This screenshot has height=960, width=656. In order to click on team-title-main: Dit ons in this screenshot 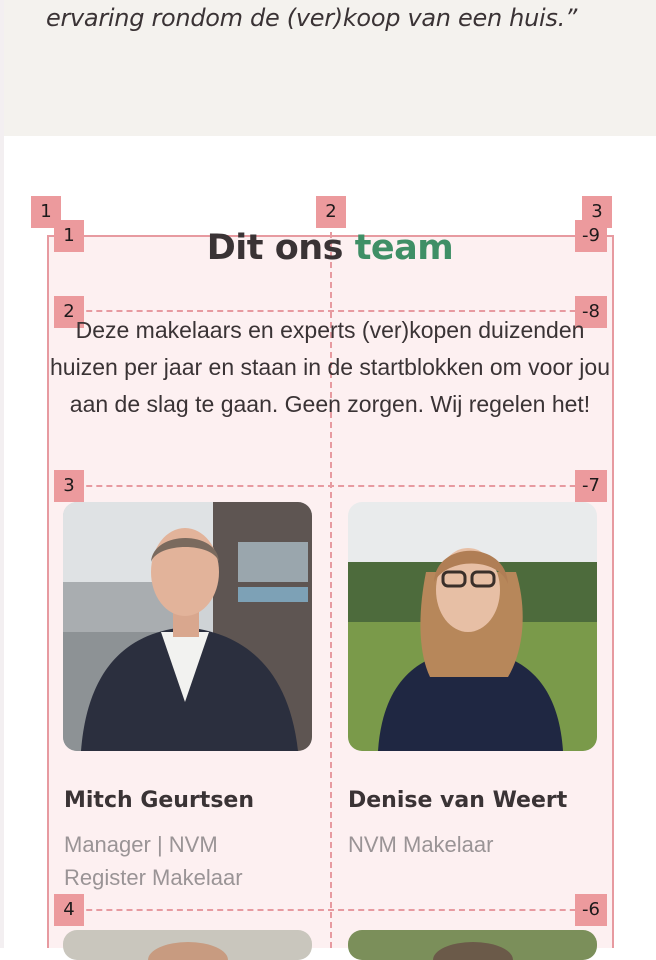, I will do `click(280, 248)`.